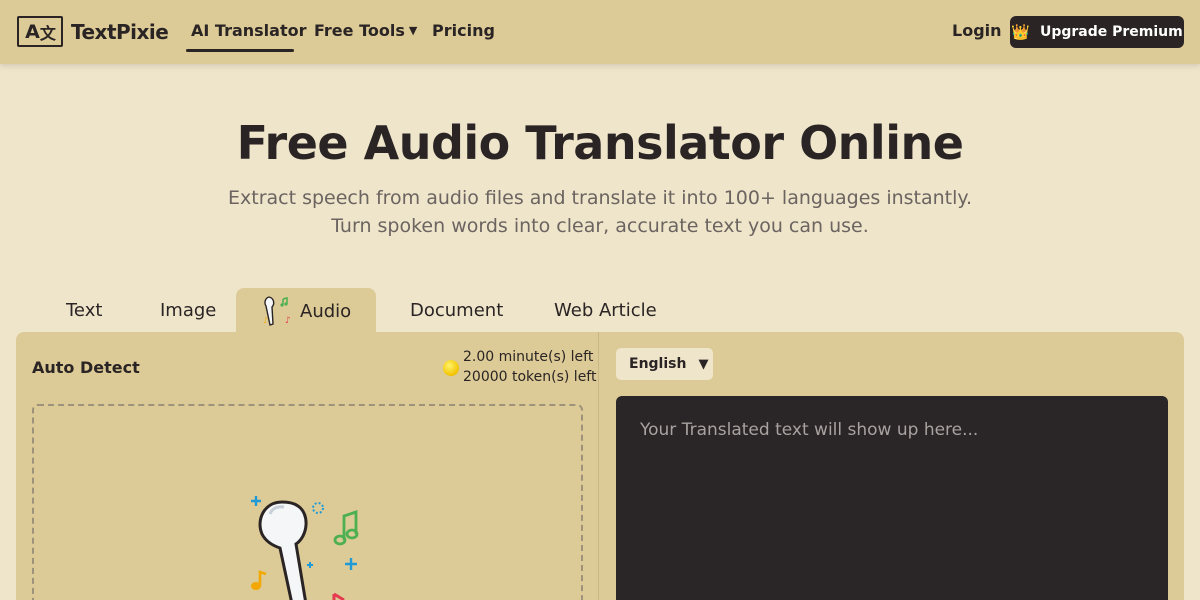  Describe the element at coordinates (463, 30) in the screenshot. I see `nav-pricing: Pricing` at that location.